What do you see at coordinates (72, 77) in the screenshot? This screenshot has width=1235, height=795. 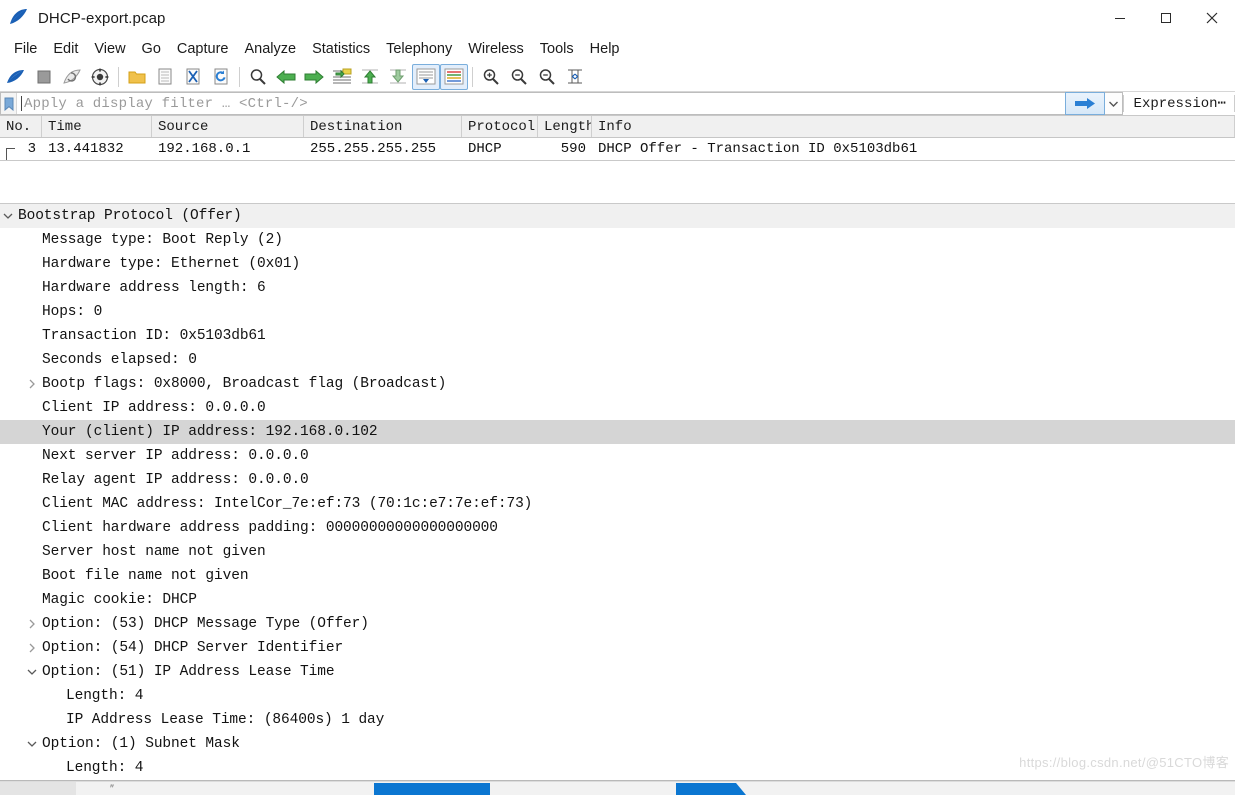 I see `restart-capture-icon` at bounding box center [72, 77].